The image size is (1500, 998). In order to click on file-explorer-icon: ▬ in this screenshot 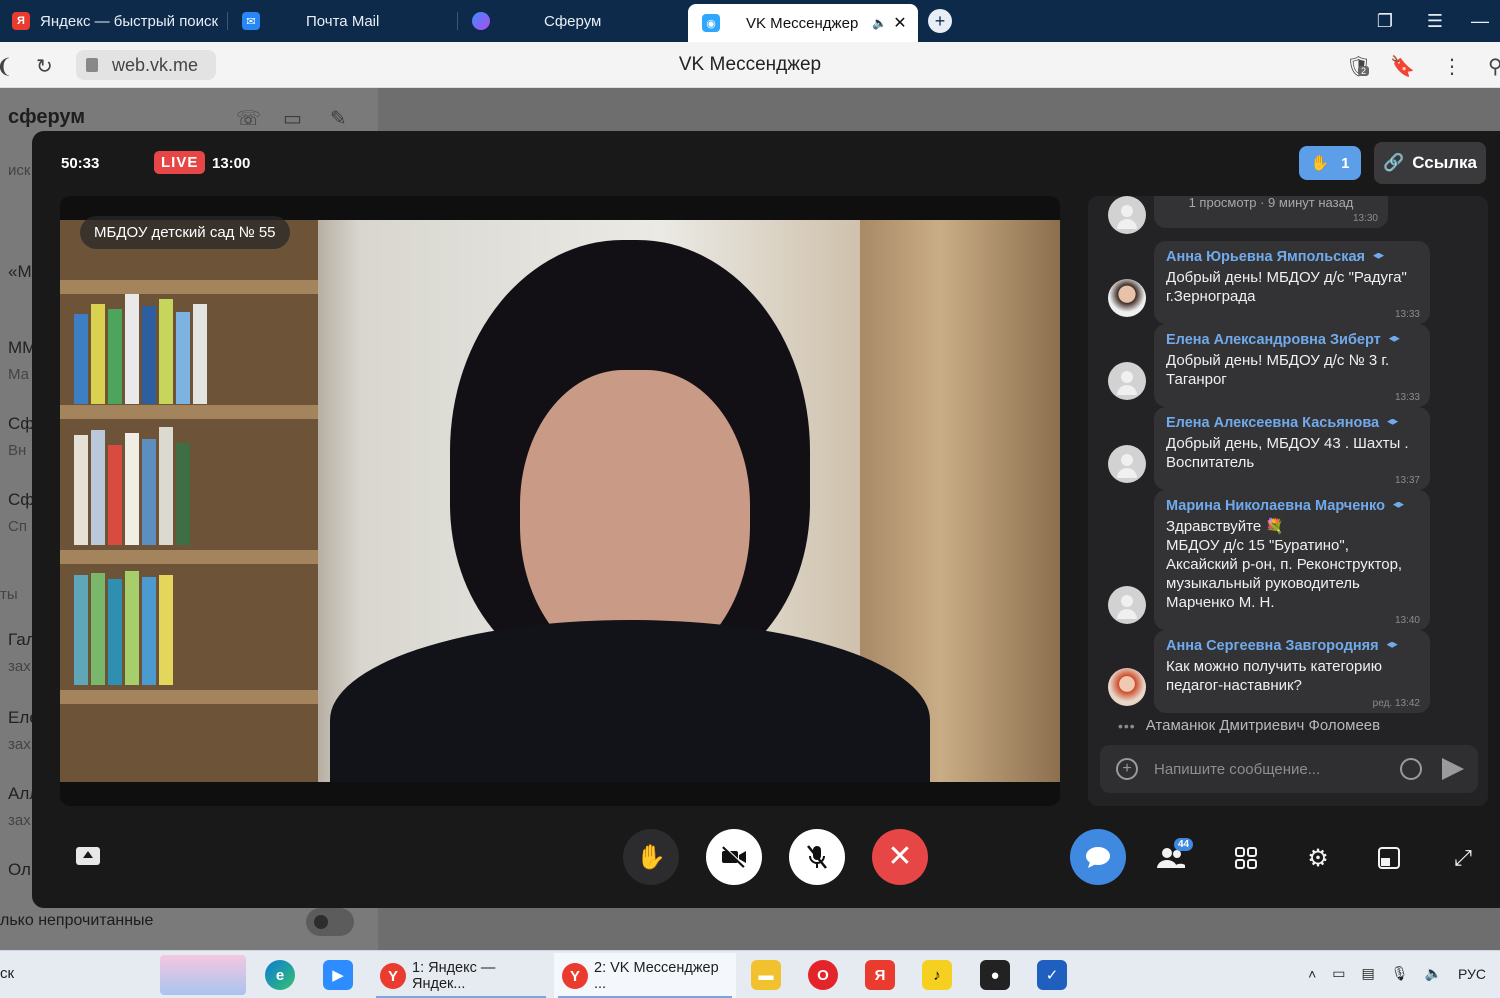, I will do `click(766, 975)`.